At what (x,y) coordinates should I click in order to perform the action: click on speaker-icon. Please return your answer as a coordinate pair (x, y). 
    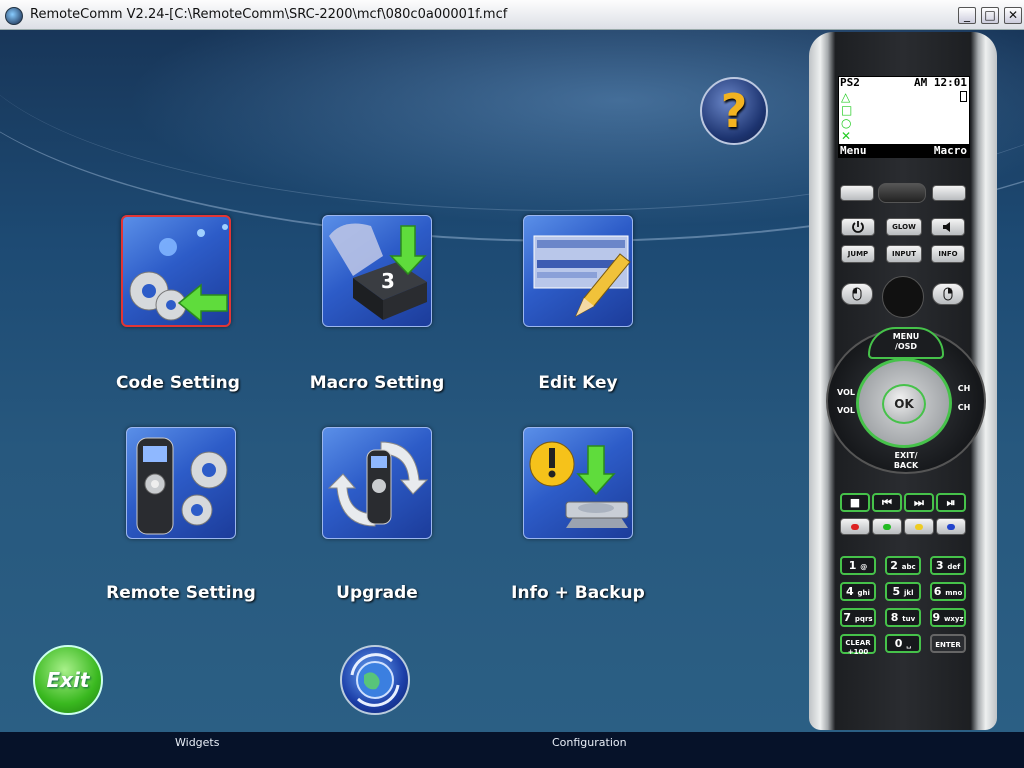
    Looking at the image, I should click on (946, 227).